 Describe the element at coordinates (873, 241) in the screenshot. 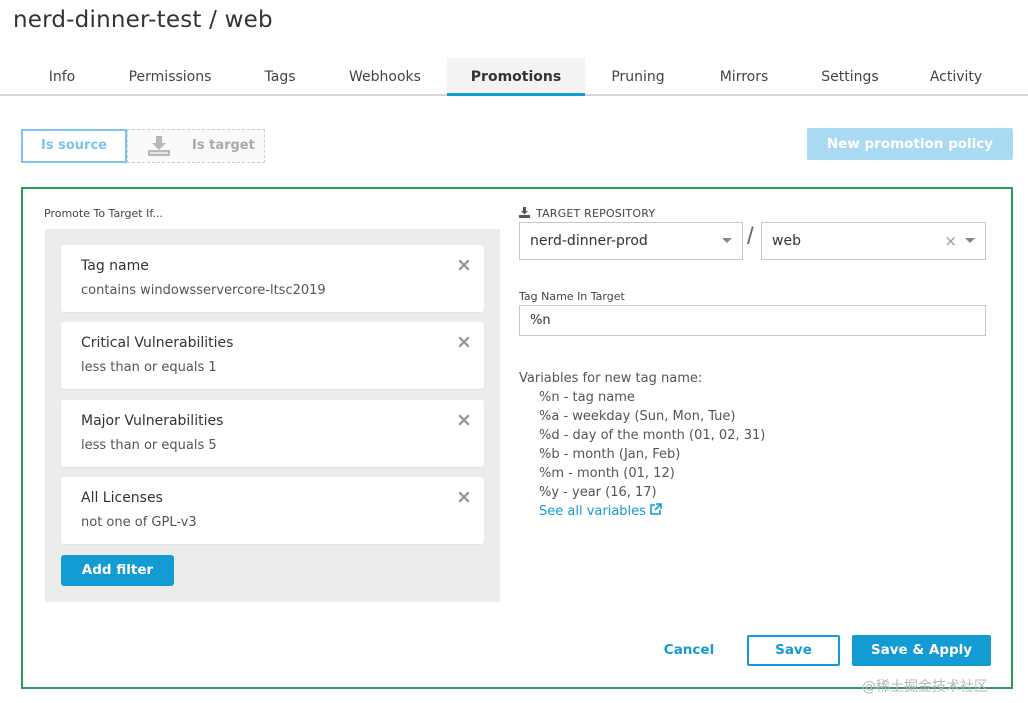

I see `target-repository-select: web ×` at that location.